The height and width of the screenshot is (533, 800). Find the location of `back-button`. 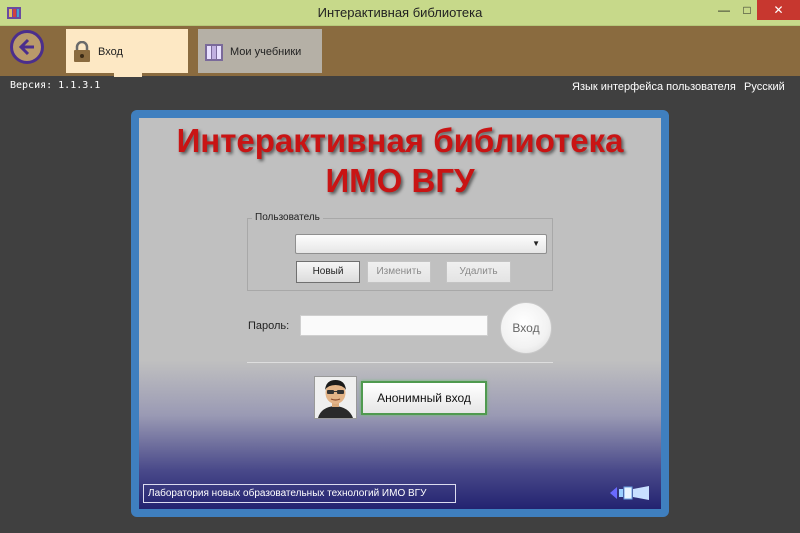

back-button is located at coordinates (27, 47).